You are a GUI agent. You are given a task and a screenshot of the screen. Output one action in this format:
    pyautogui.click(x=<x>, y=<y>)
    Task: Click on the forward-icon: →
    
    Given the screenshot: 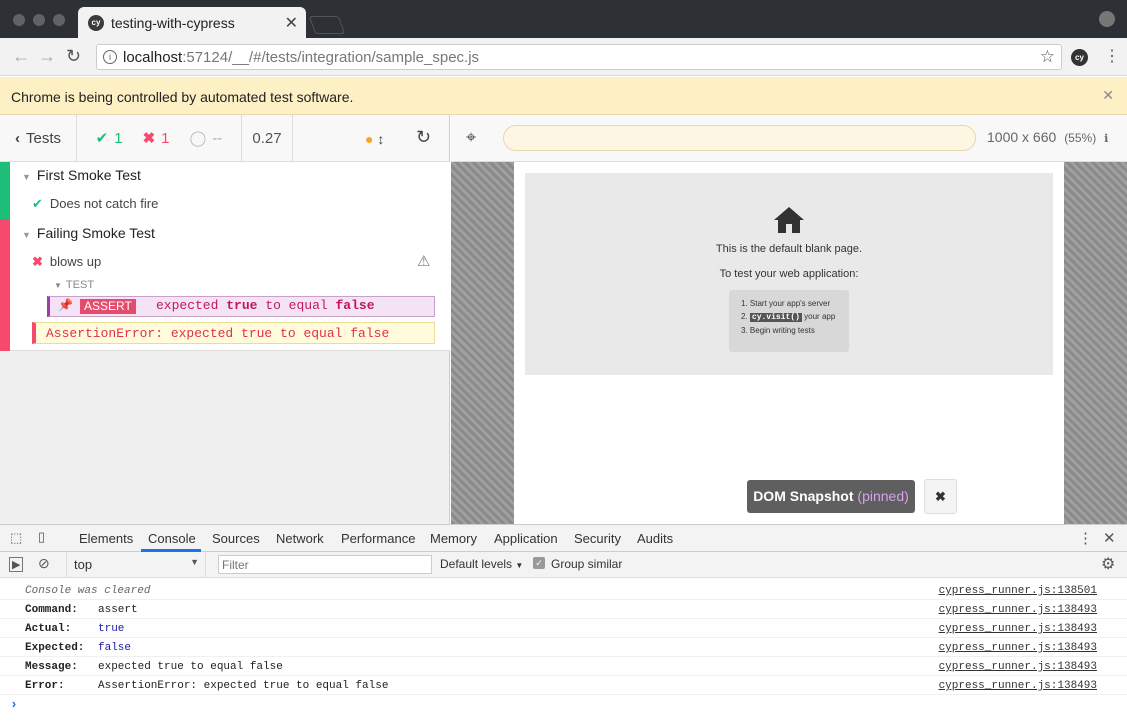 What is the action you would take?
    pyautogui.click(x=47, y=56)
    